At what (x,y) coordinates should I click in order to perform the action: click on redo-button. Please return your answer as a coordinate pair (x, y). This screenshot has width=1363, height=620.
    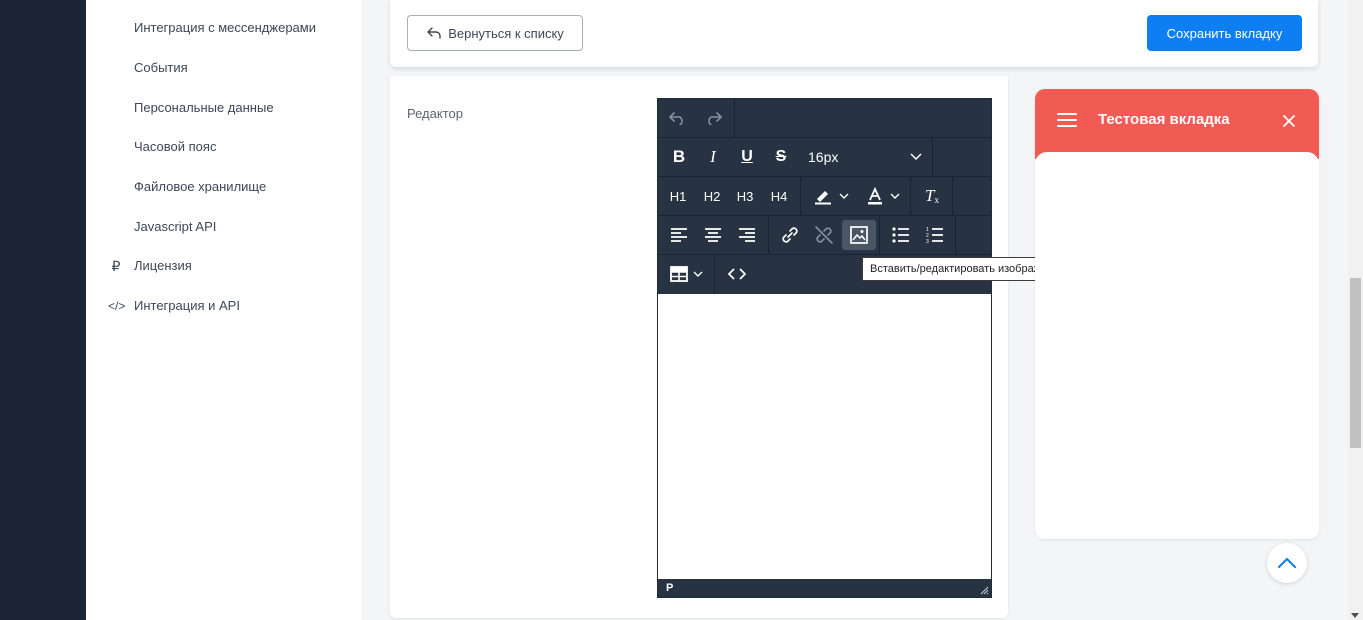
    Looking at the image, I should click on (713, 118).